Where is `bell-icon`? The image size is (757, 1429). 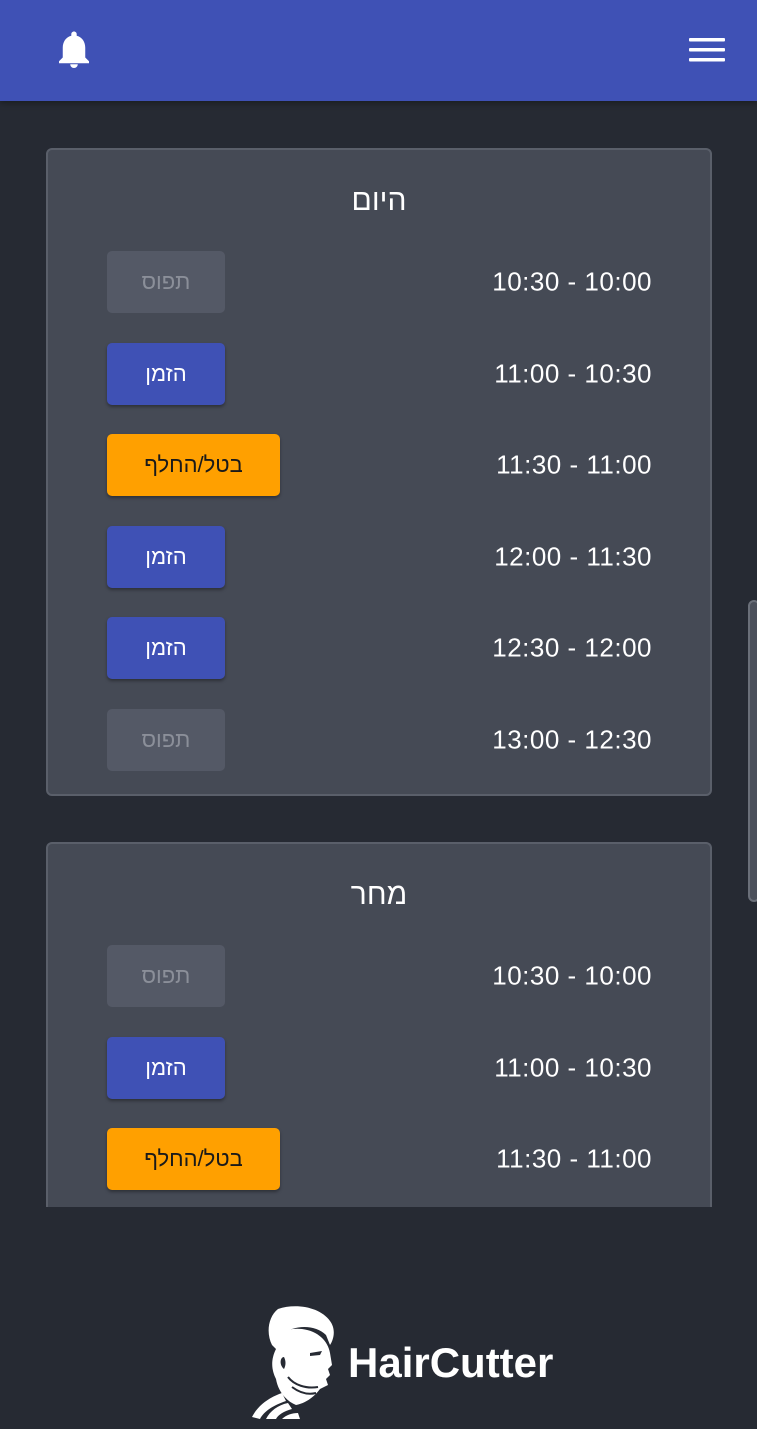
bell-icon is located at coordinates (74, 49).